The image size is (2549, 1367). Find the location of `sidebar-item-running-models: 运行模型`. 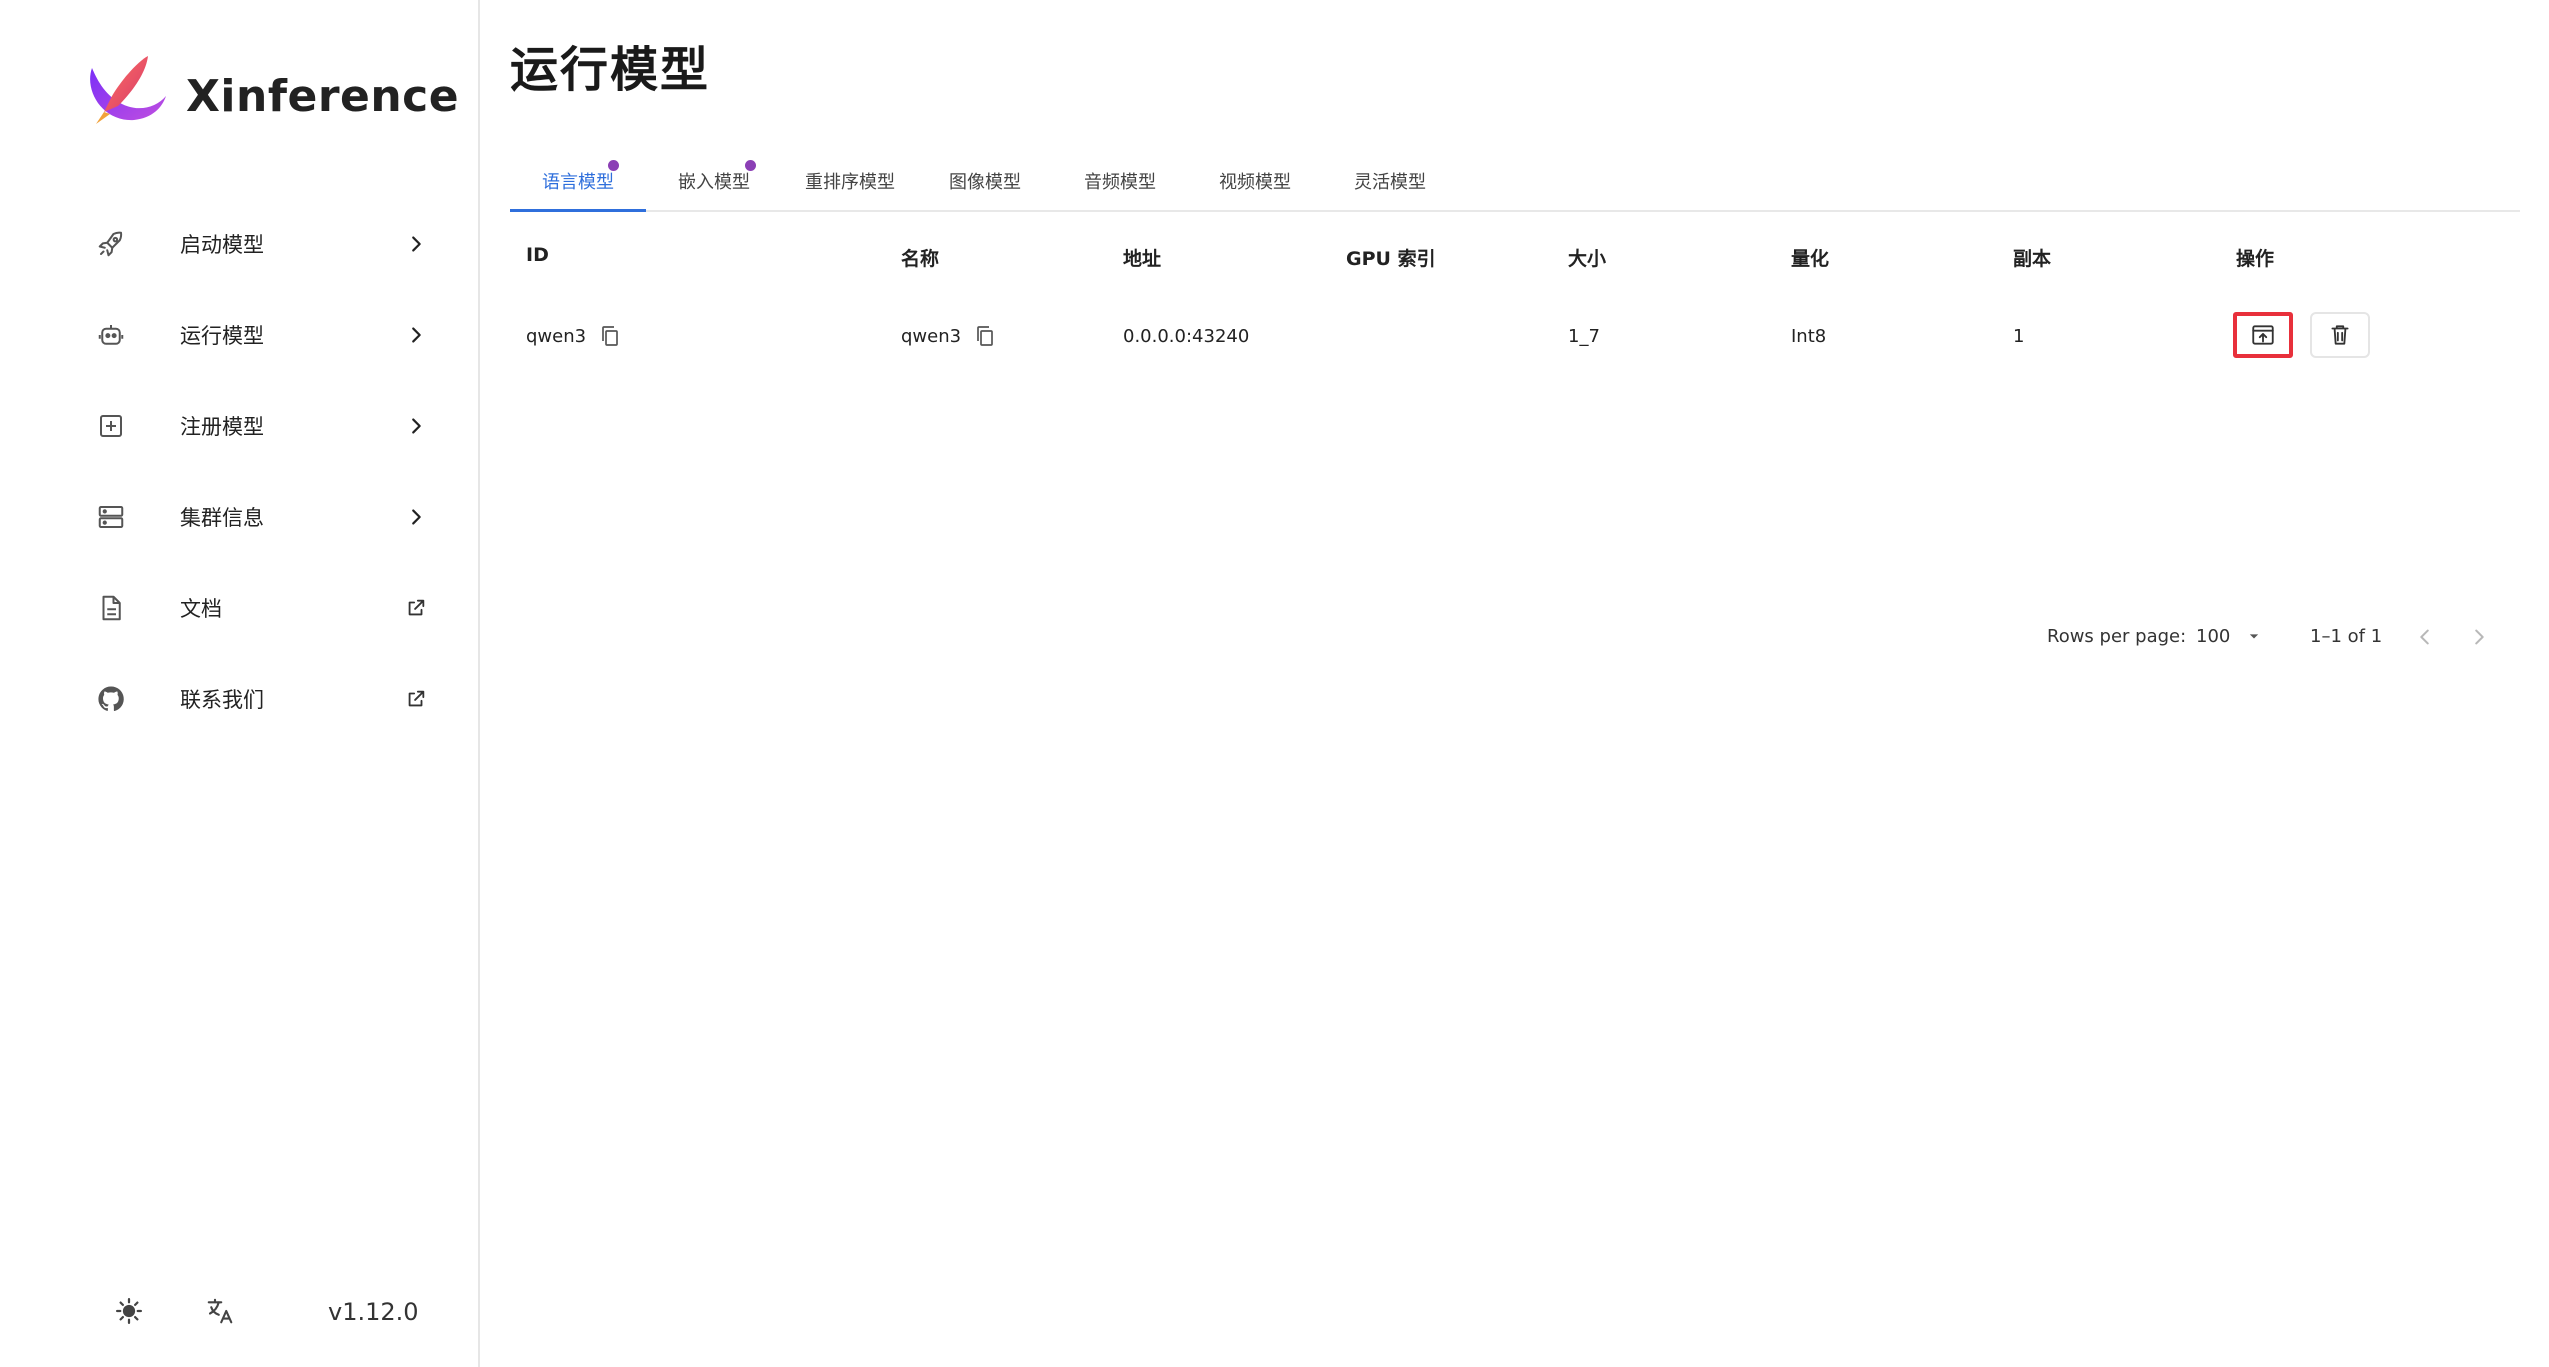

sidebar-item-running-models: 运行模型 is located at coordinates (240, 334).